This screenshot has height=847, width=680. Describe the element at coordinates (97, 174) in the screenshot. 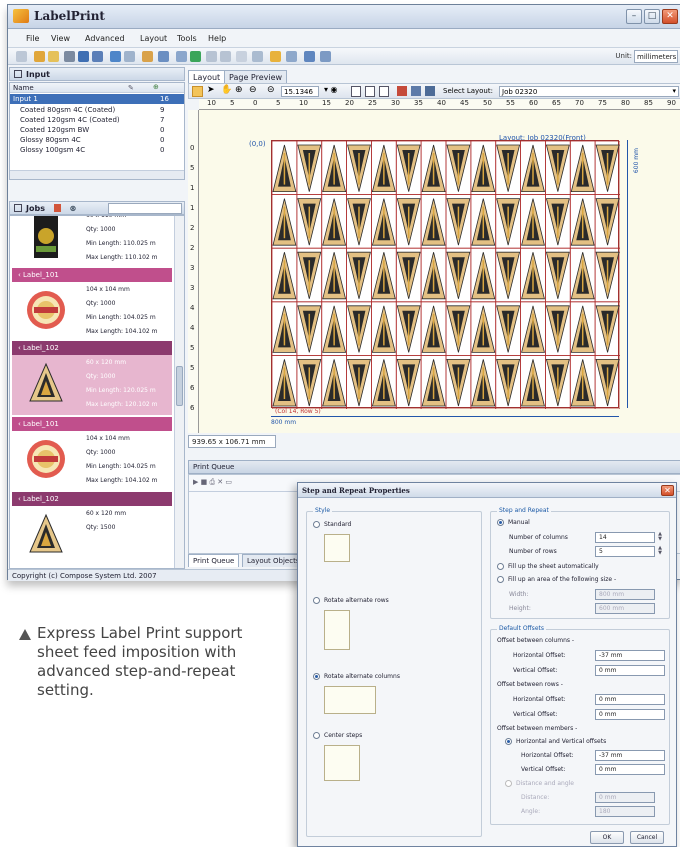

I see `horizontal-scrollbar` at that location.